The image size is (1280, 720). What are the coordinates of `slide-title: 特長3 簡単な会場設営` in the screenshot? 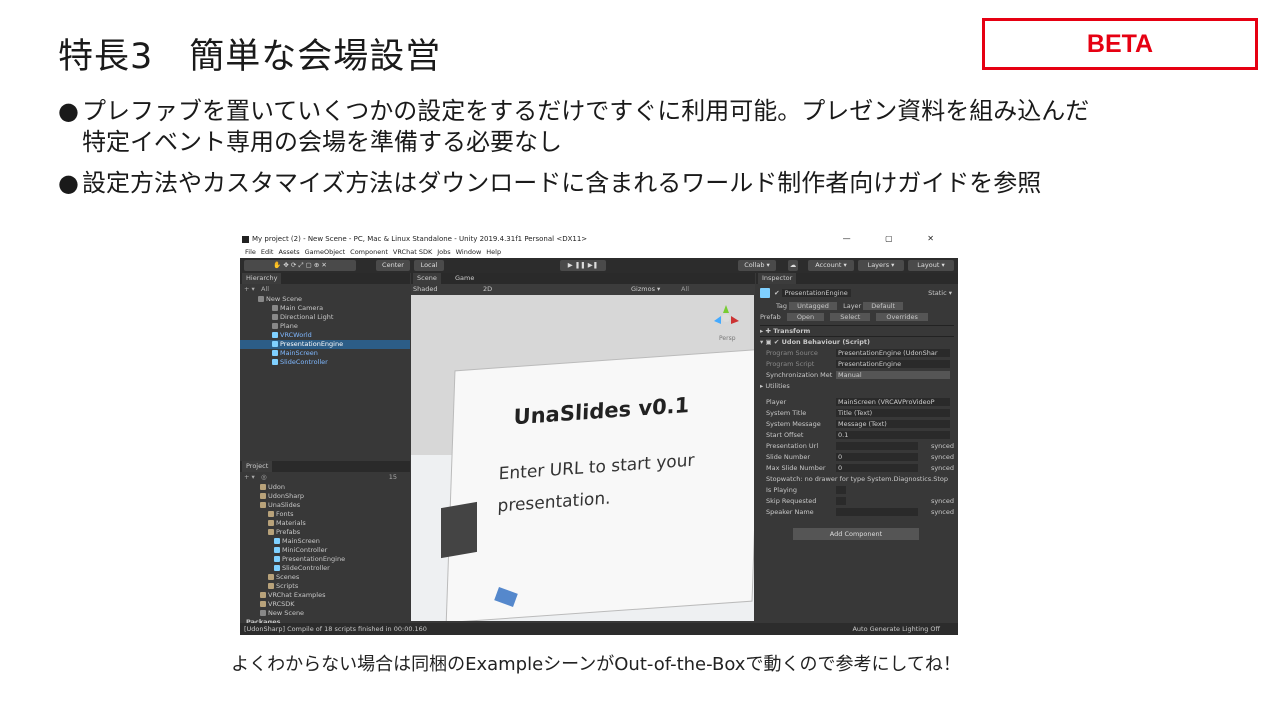 It's located at (250, 57).